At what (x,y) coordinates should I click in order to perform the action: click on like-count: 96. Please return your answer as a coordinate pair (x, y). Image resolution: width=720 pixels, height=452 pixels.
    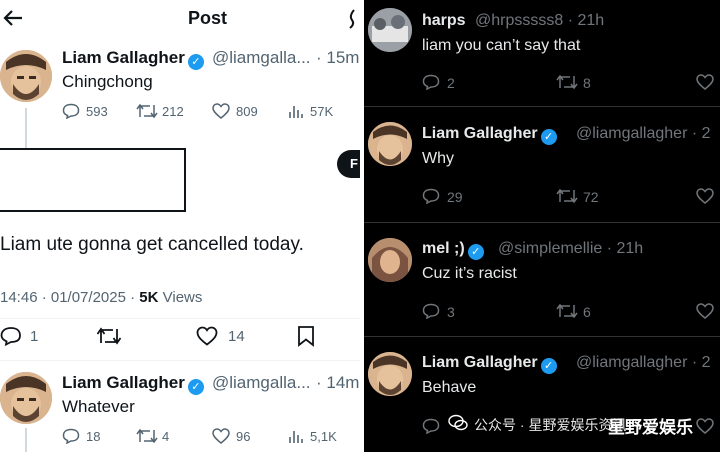
    Looking at the image, I should click on (243, 436).